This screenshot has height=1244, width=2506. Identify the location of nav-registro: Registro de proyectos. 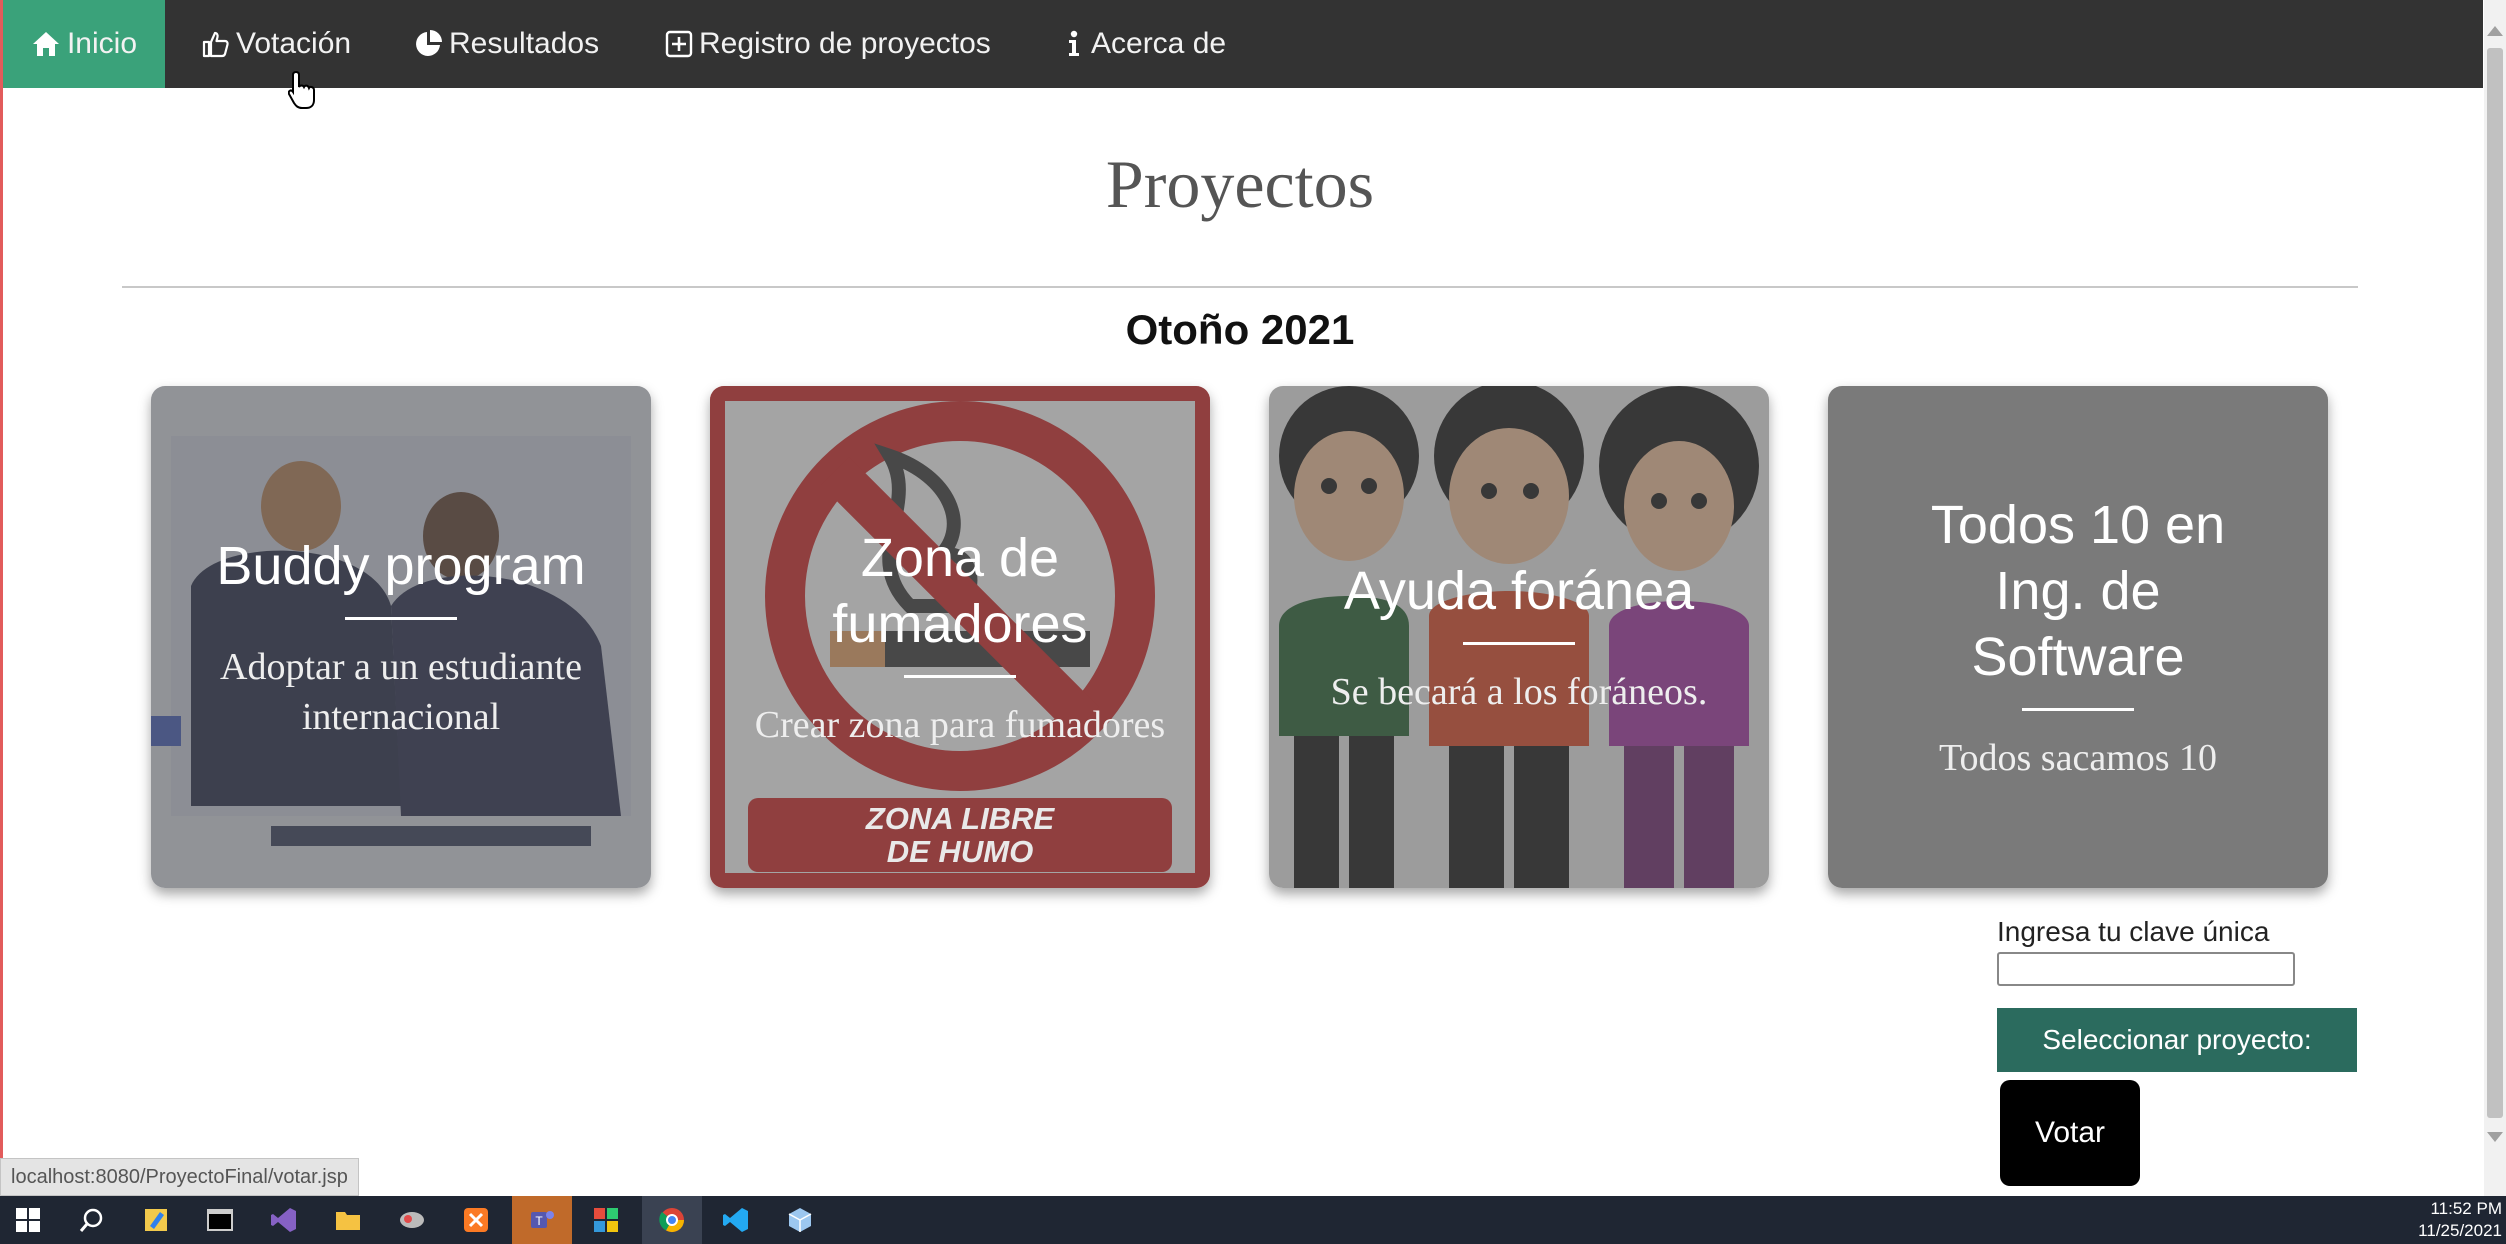
(828, 44).